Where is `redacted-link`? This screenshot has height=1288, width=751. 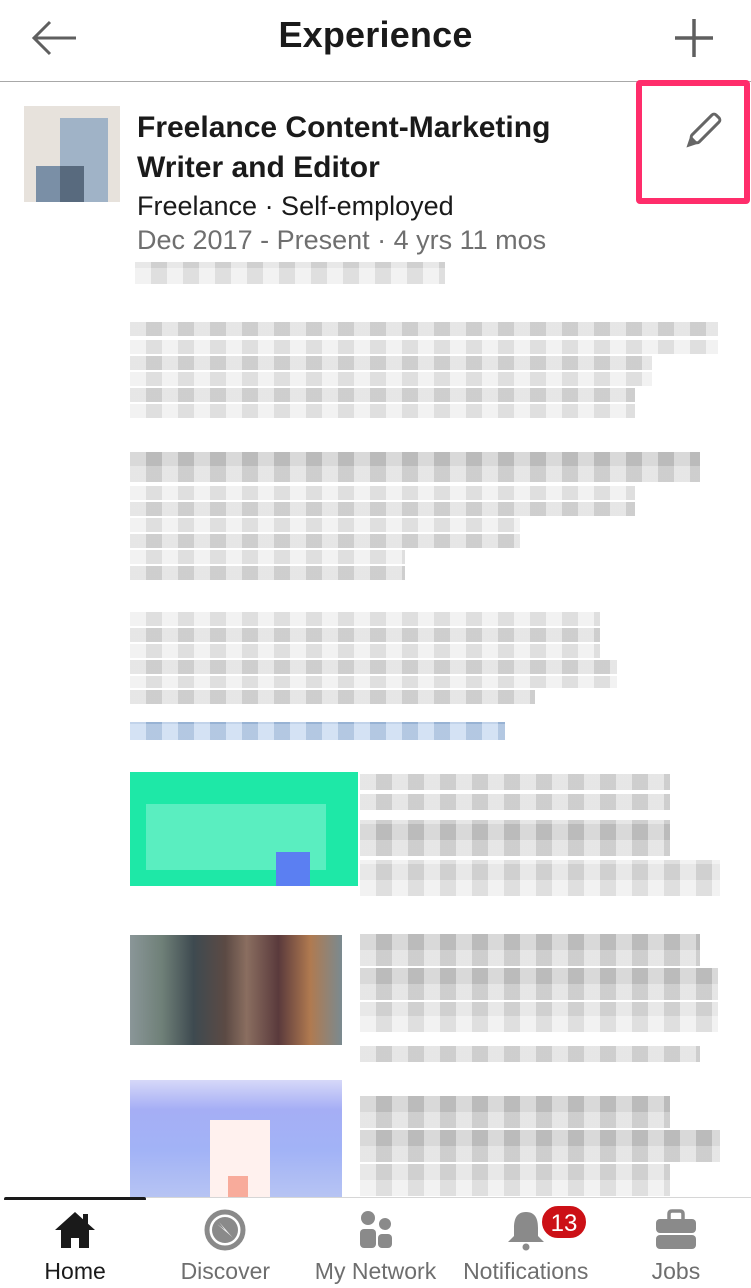 redacted-link is located at coordinates (317, 731).